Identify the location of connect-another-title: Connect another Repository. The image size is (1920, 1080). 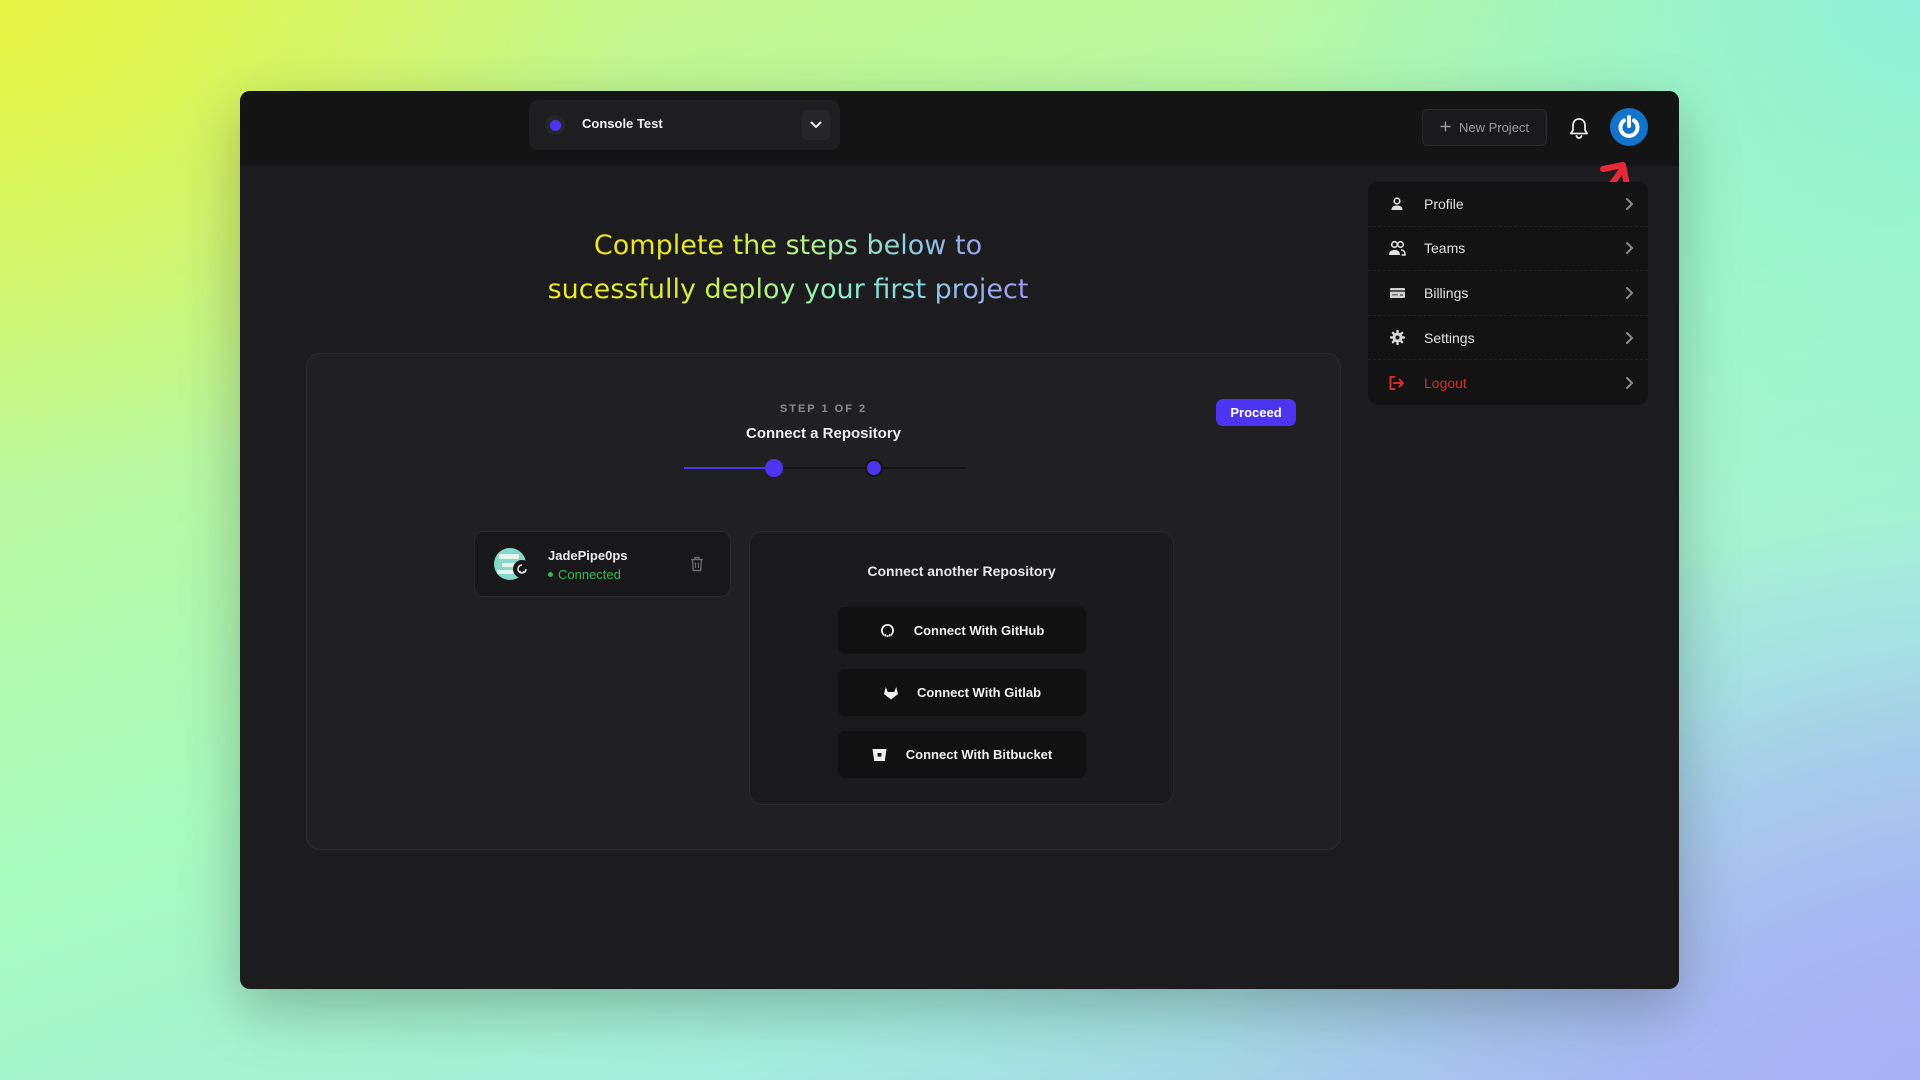
(961, 571).